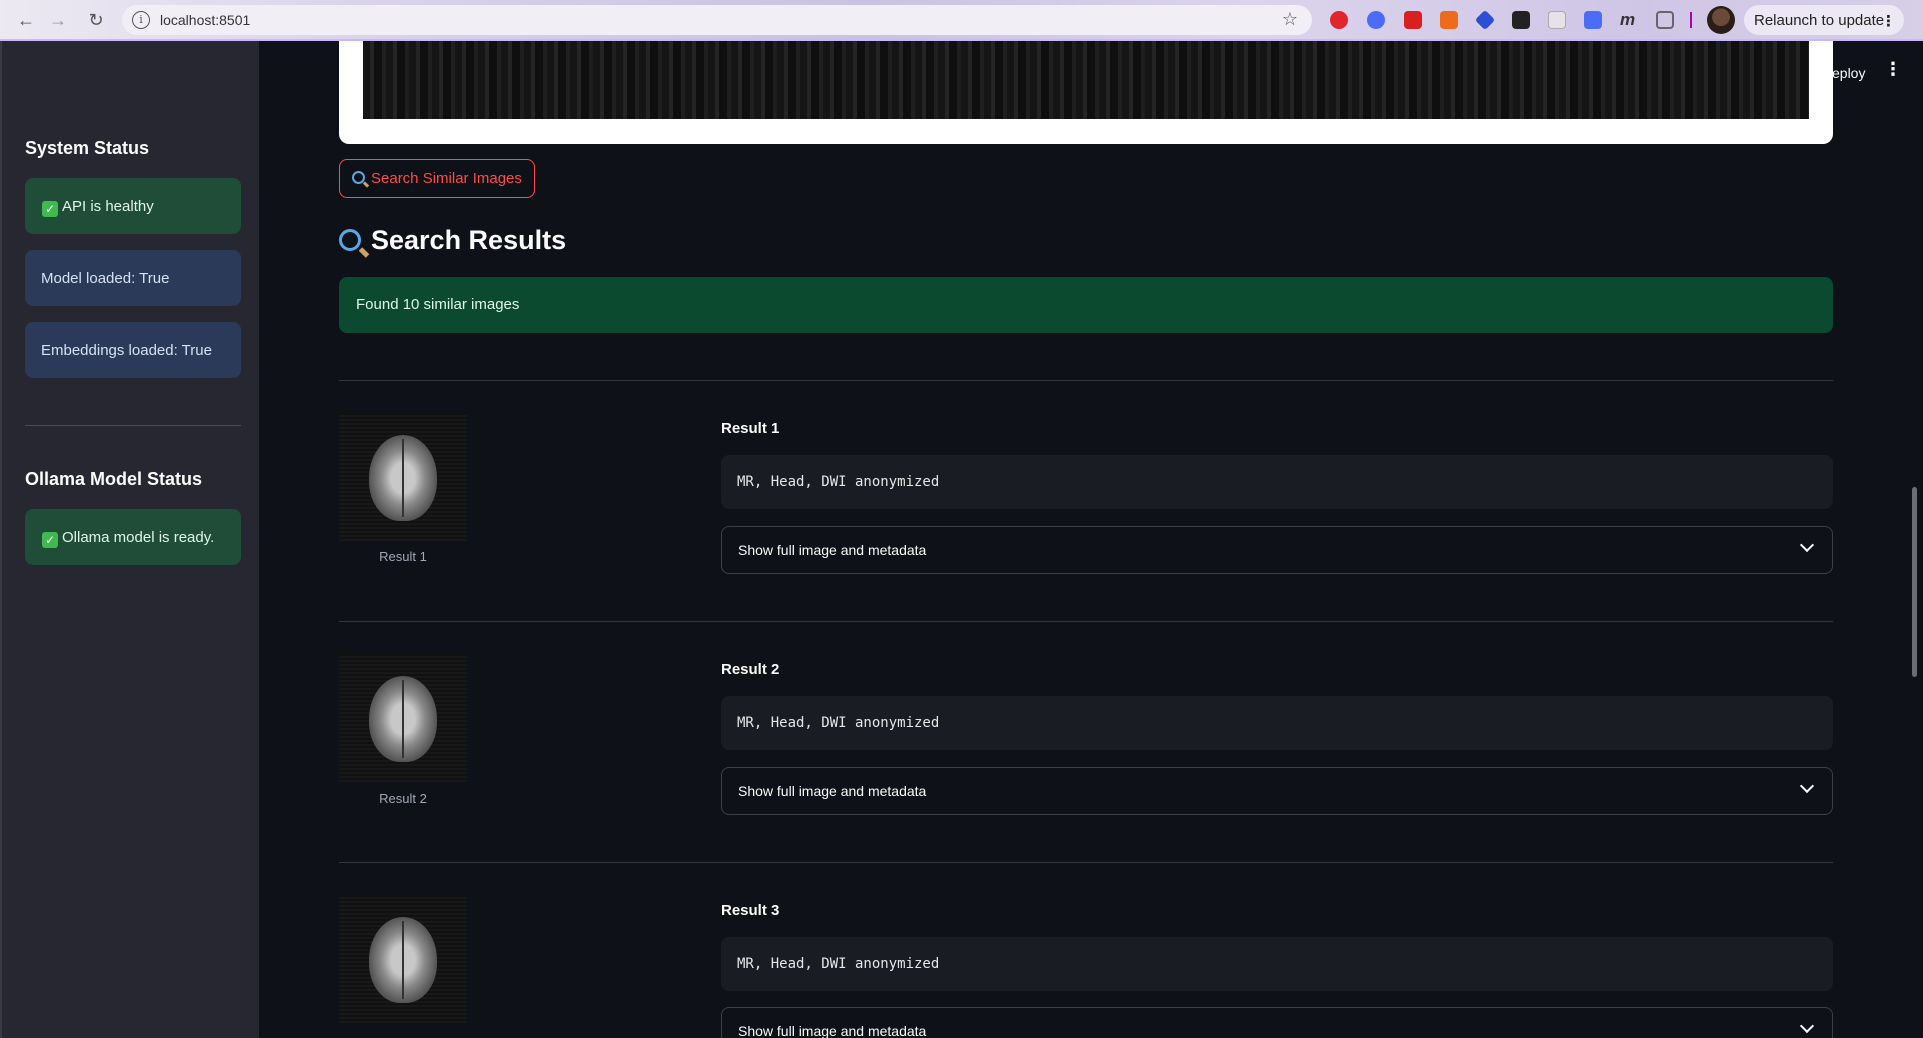  Describe the element at coordinates (1721, 20) in the screenshot. I see `profile-avatar` at that location.